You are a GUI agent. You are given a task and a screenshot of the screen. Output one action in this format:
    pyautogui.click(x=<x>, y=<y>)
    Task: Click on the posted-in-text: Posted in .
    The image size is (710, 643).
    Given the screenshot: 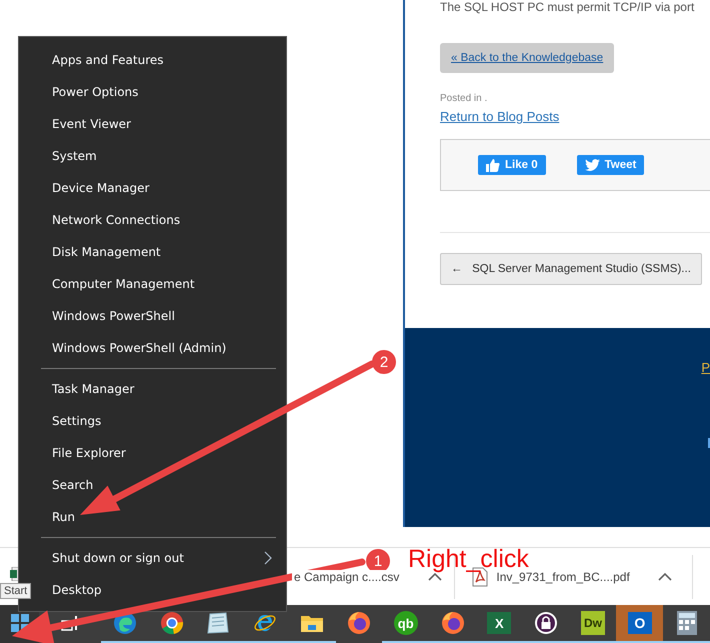 What is the action you would take?
    pyautogui.click(x=464, y=98)
    